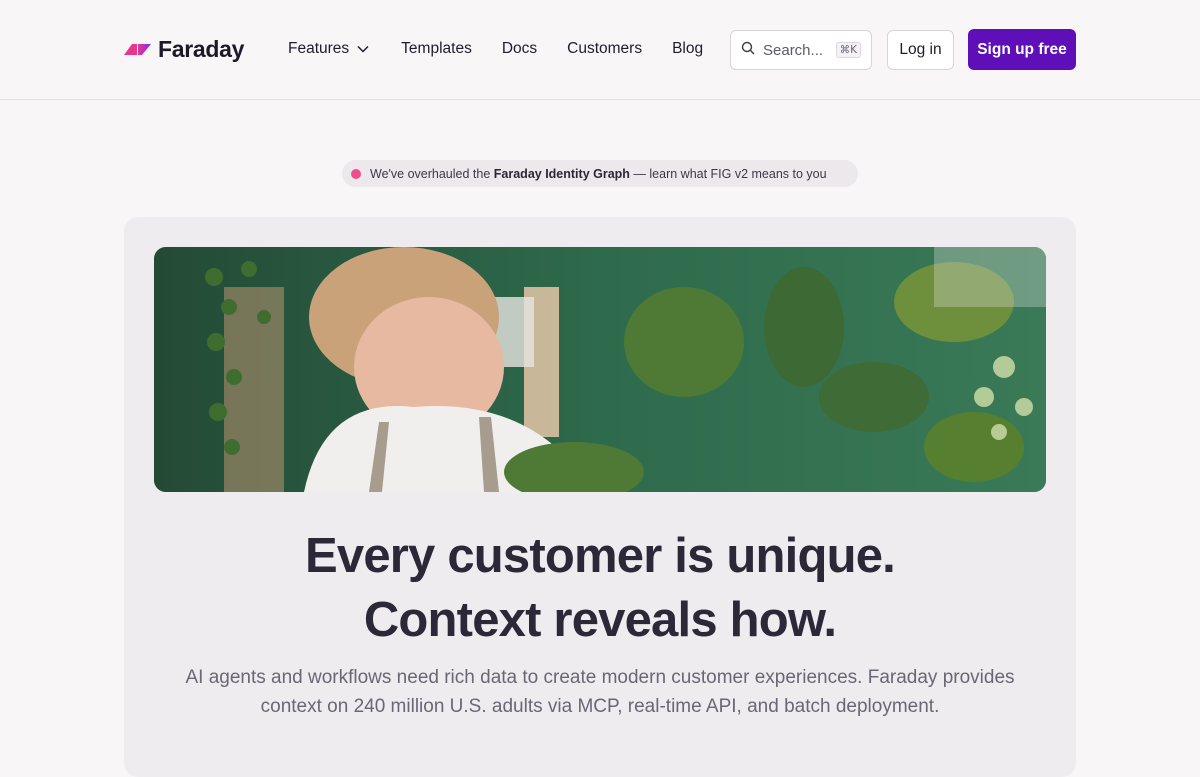 The width and height of the screenshot is (1200, 777). I want to click on nav-features-label: Features, so click(319, 48).